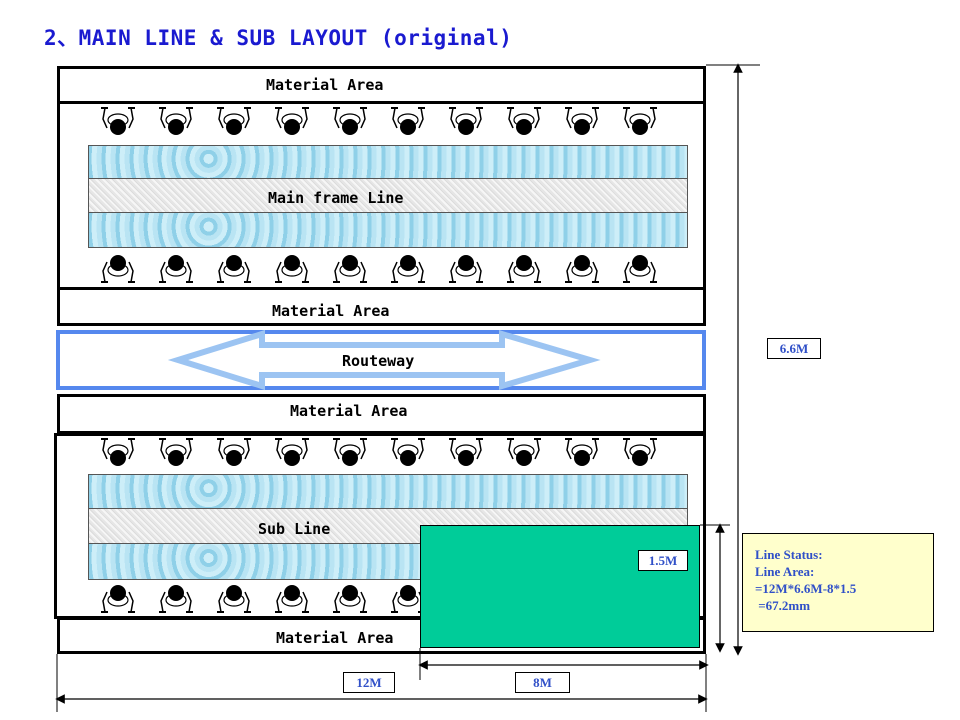 The width and height of the screenshot is (960, 720). I want to click on sub-top-workers, so click(379, 452).